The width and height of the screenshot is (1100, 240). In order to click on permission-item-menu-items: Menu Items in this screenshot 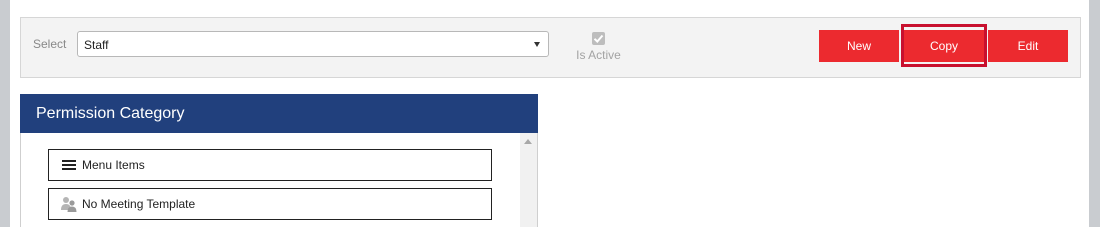, I will do `click(270, 165)`.